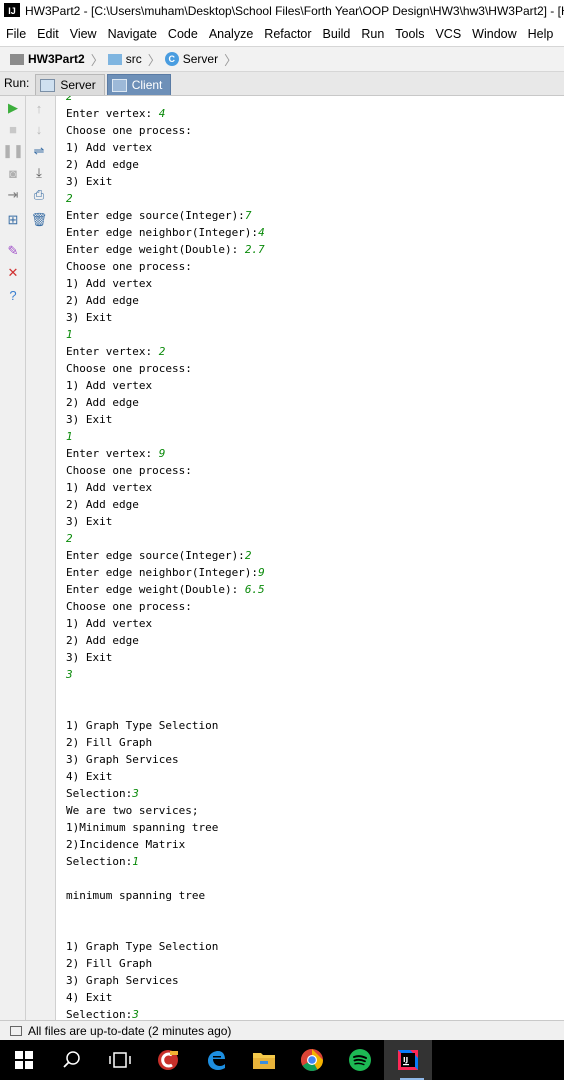  What do you see at coordinates (17, 83) in the screenshot?
I see `run-label: Run:` at bounding box center [17, 83].